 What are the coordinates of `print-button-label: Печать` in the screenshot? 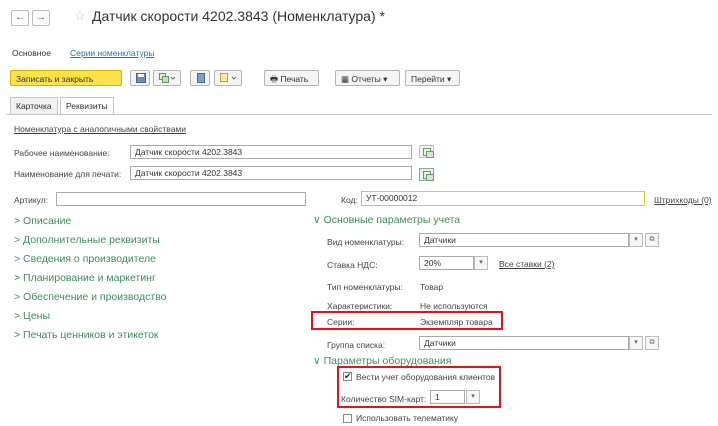 It's located at (294, 79).